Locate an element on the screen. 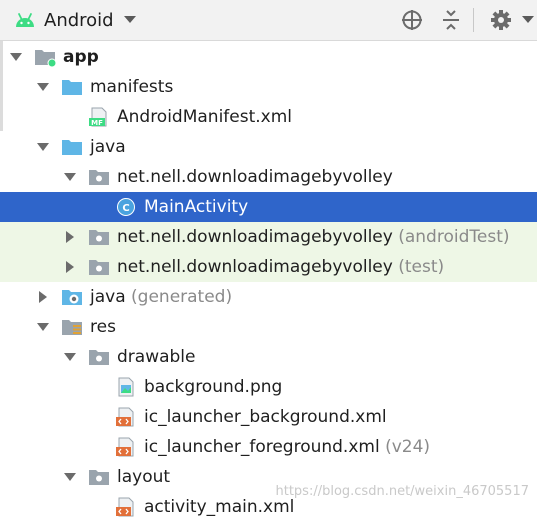  tree-node: java (generated) is located at coordinates (268, 297).